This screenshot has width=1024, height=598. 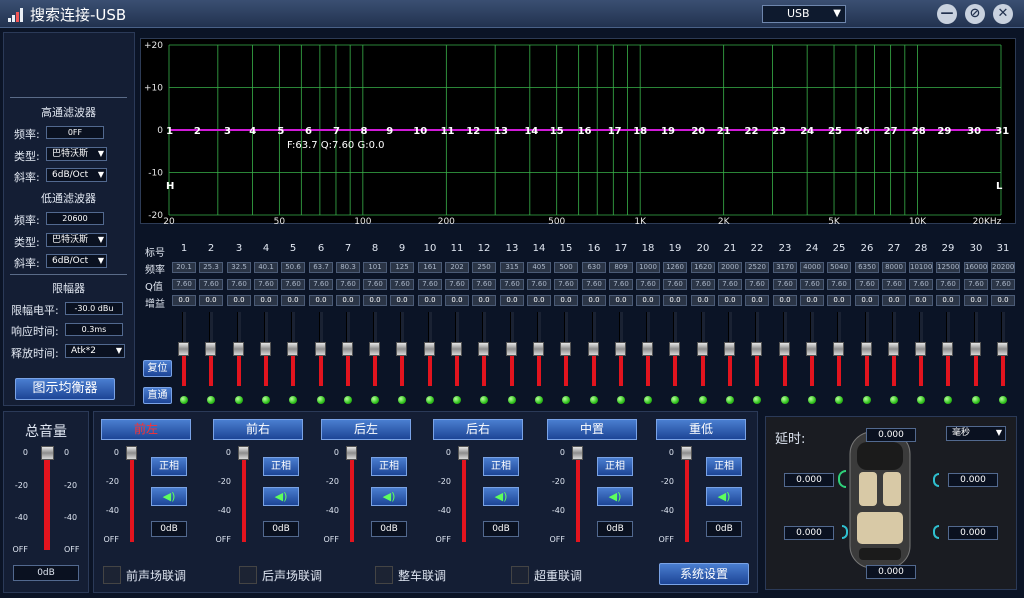 What do you see at coordinates (804, 14) in the screenshot?
I see `device-select: USB ▼` at bounding box center [804, 14].